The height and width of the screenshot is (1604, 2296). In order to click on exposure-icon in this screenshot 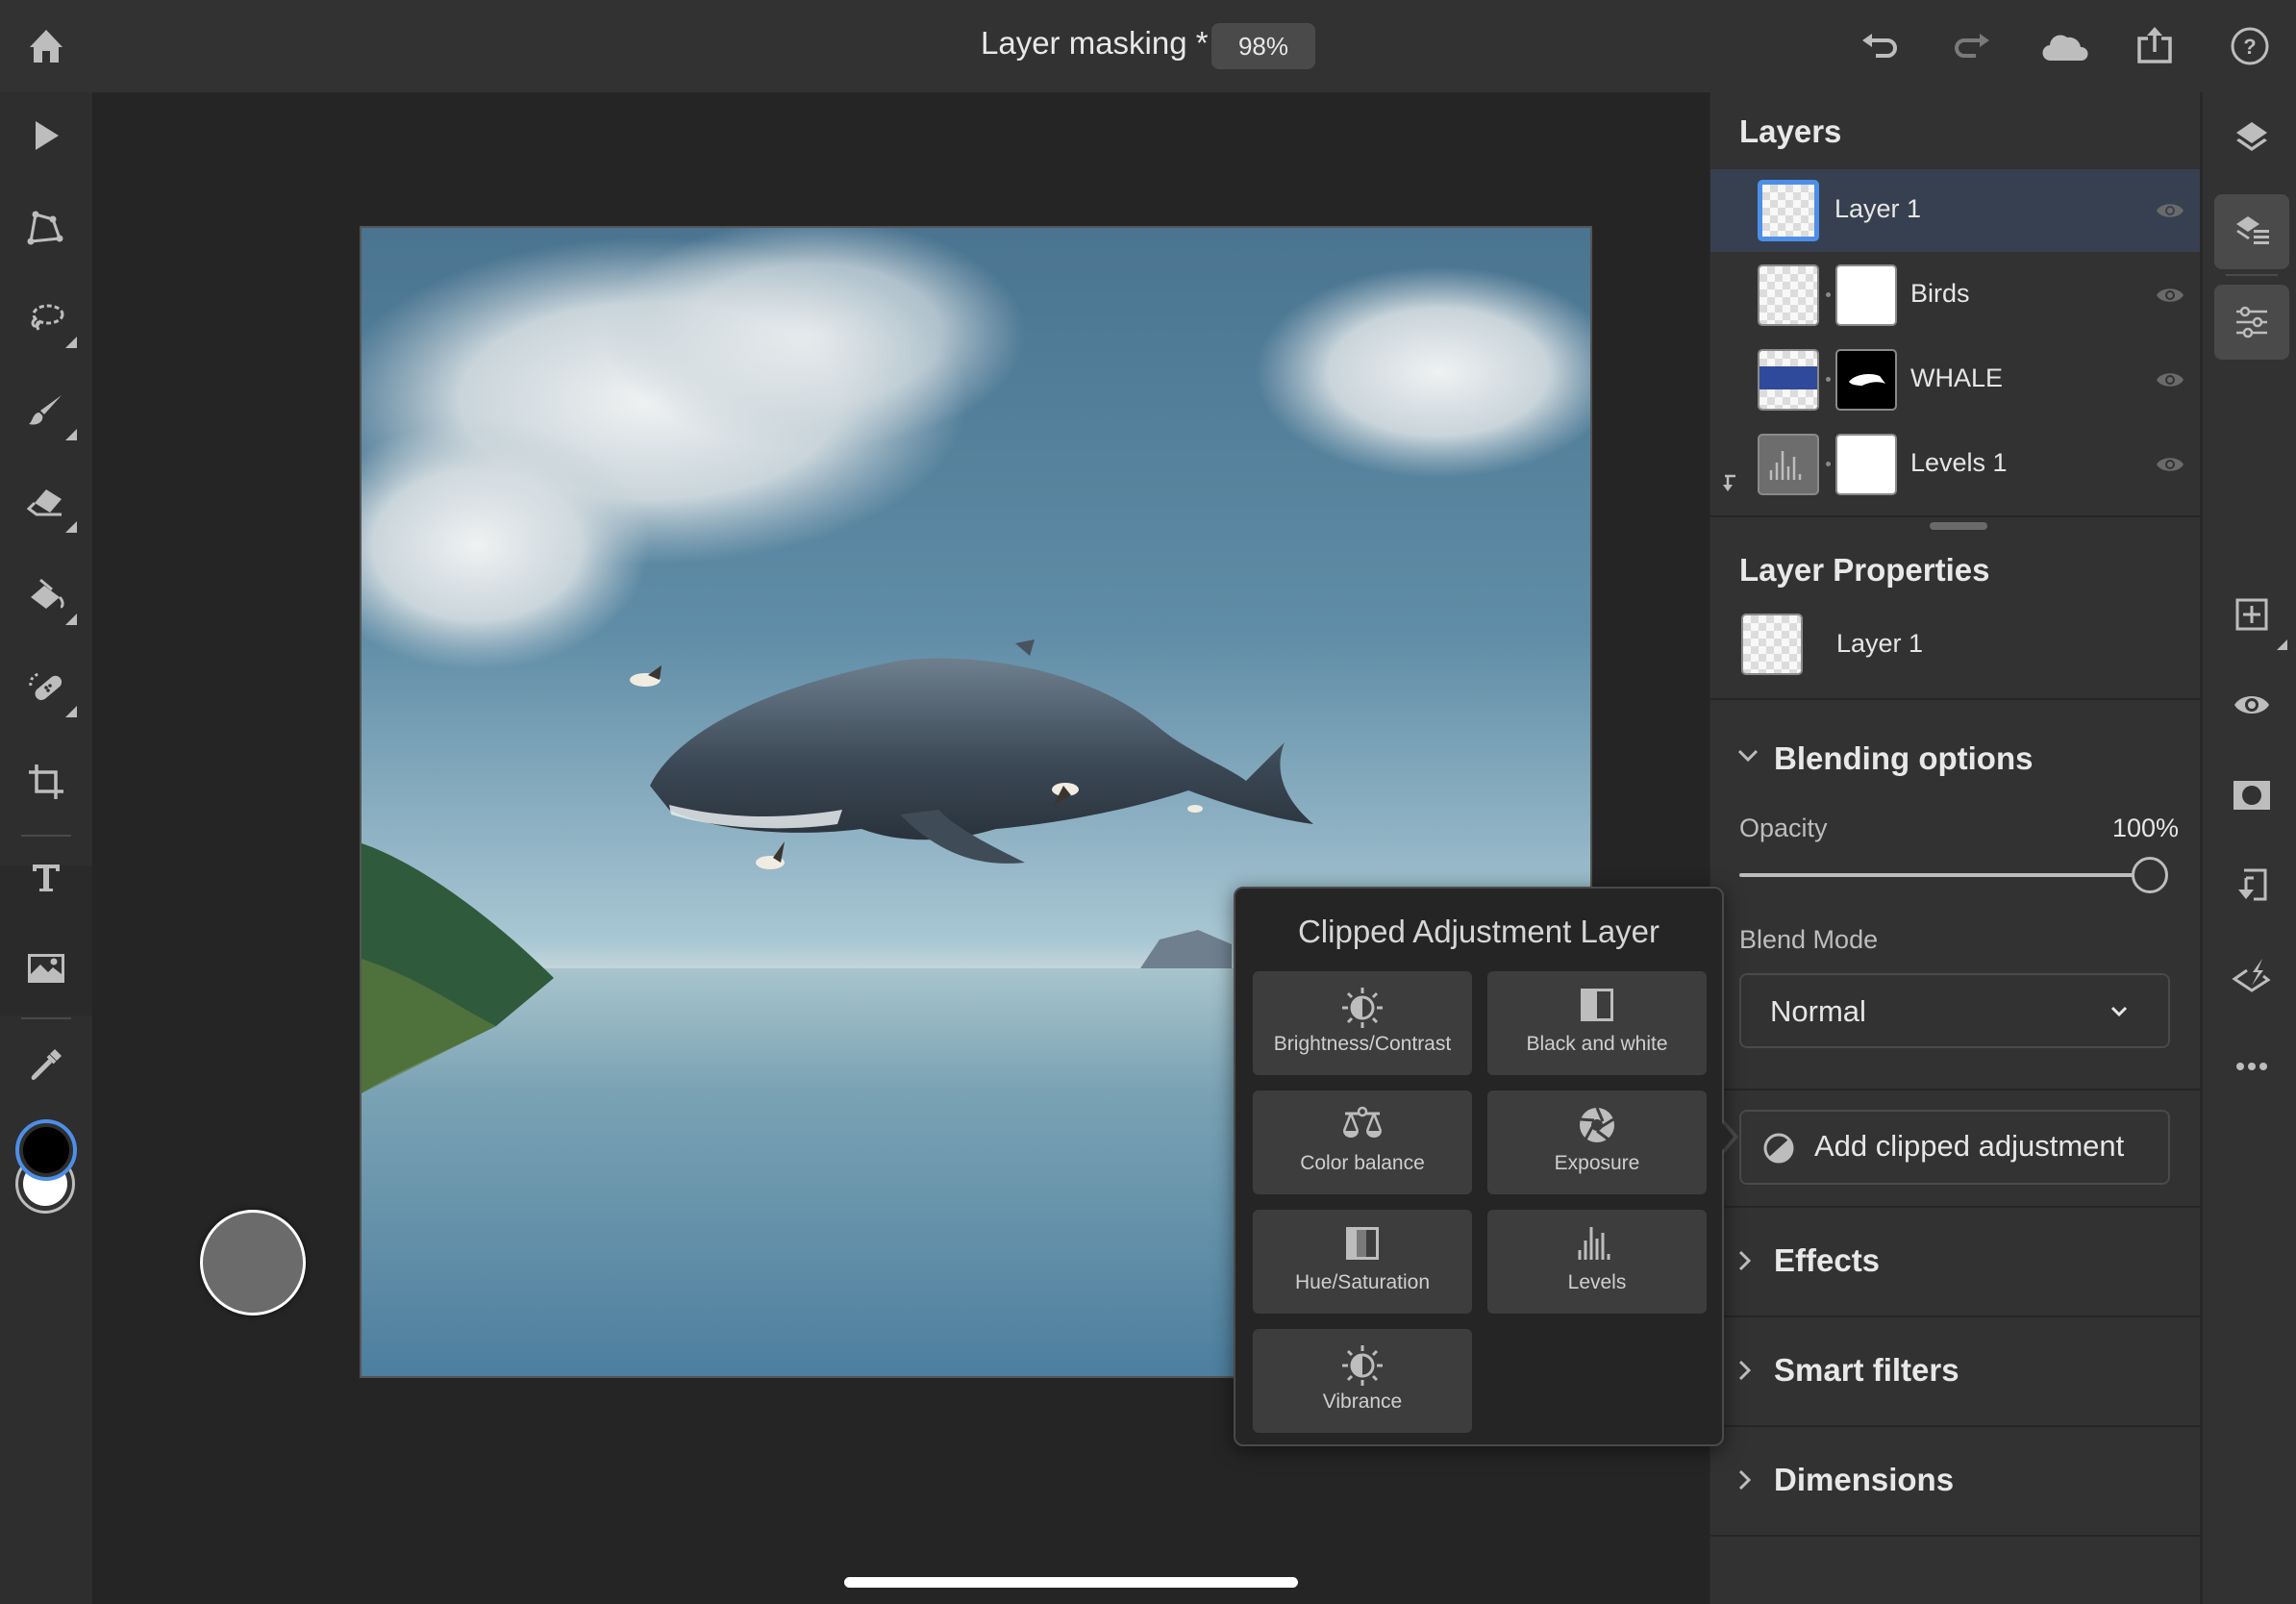, I will do `click(1597, 1124)`.